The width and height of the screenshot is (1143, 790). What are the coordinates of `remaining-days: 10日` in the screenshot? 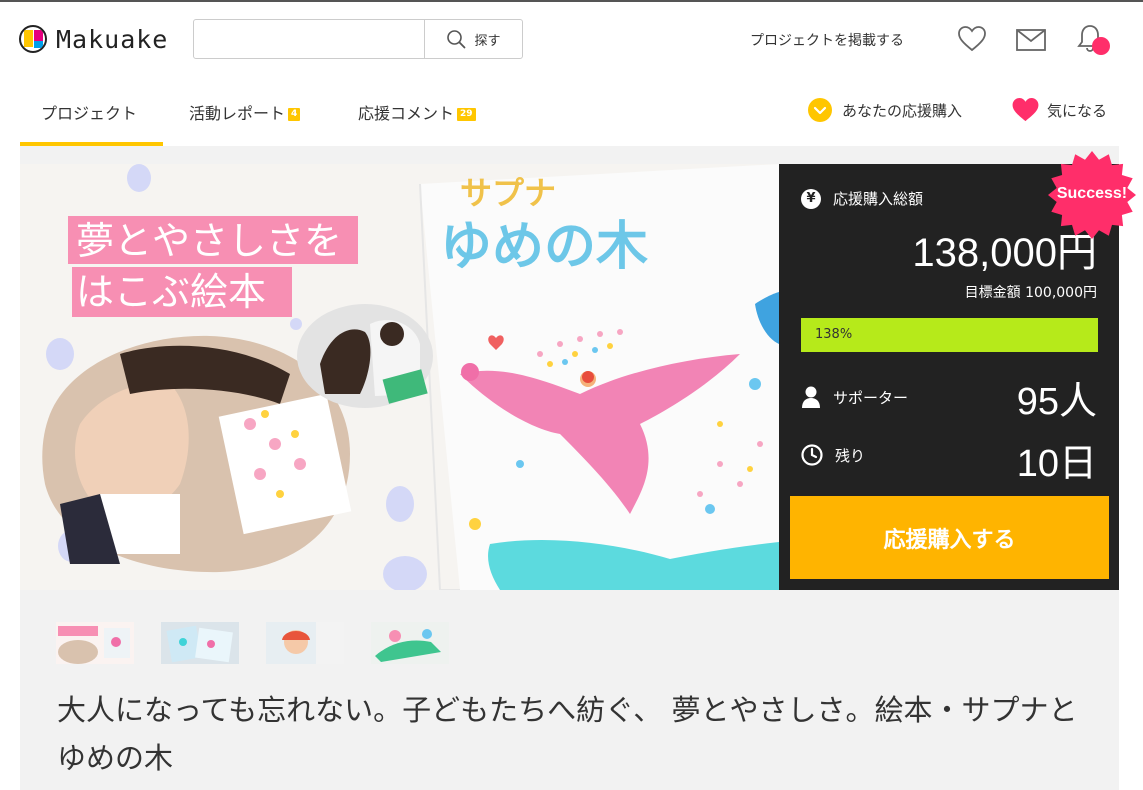 It's located at (1056, 464).